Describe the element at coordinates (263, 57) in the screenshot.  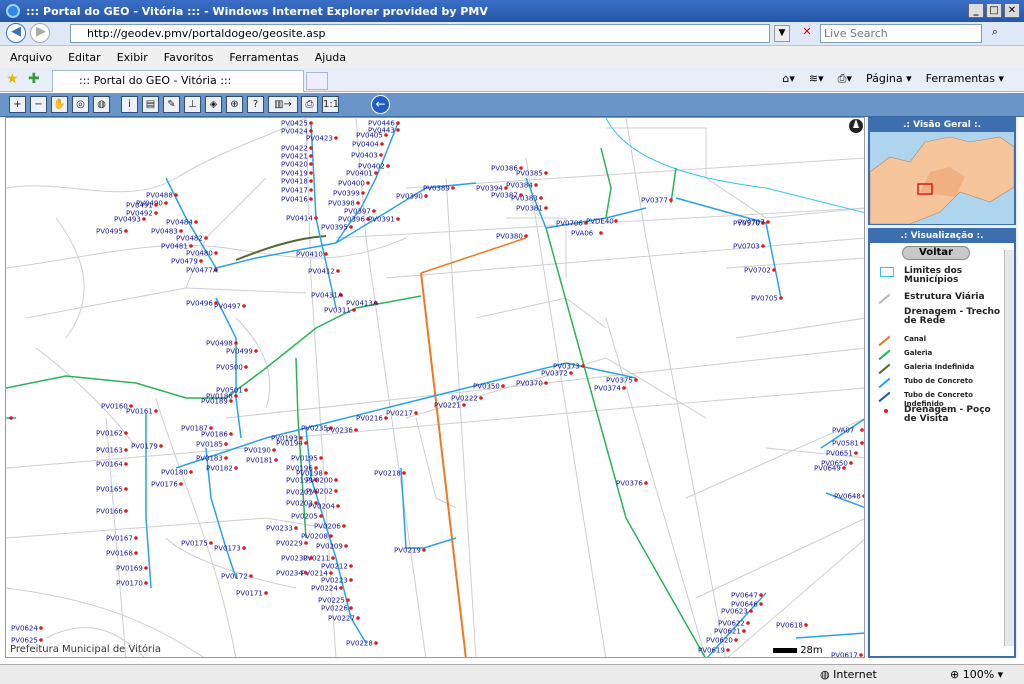
I see `menu-ferramentas: Ferramentas` at that location.